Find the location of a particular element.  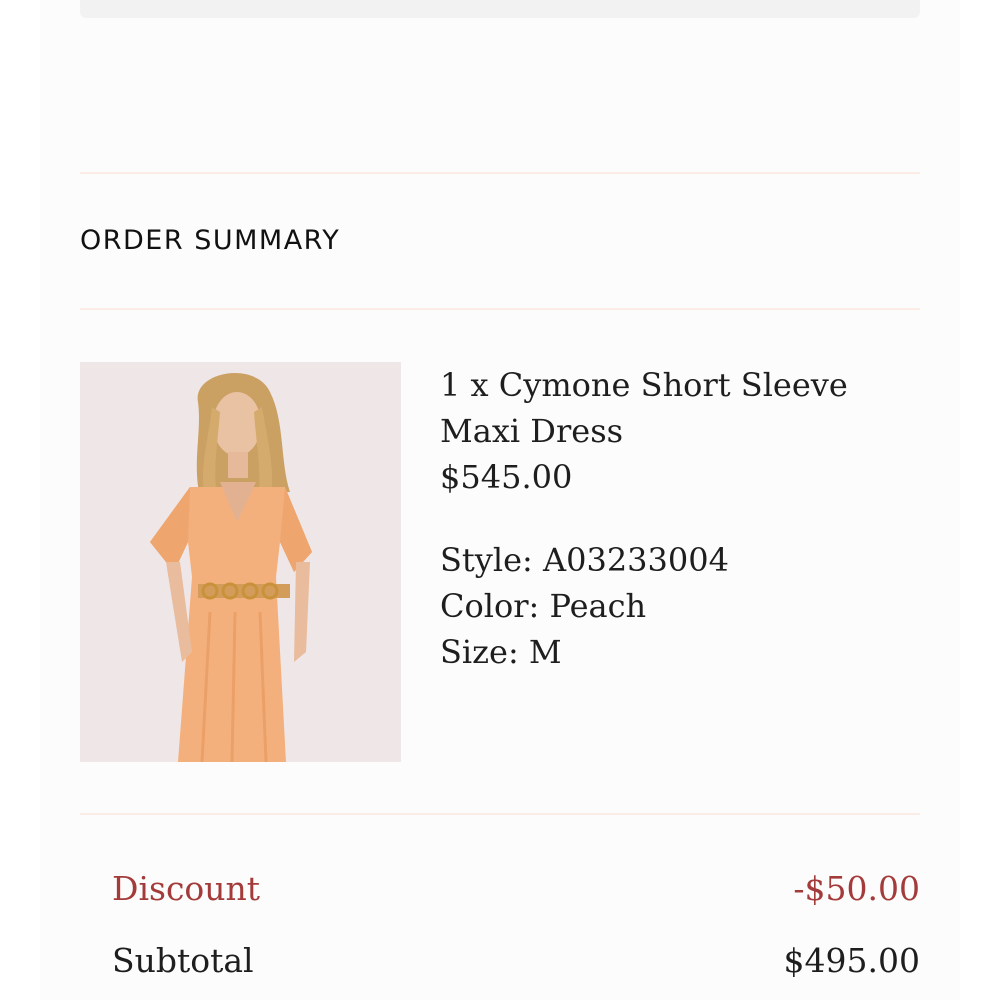

subtotal-value: $495.00 is located at coordinates (851, 960).